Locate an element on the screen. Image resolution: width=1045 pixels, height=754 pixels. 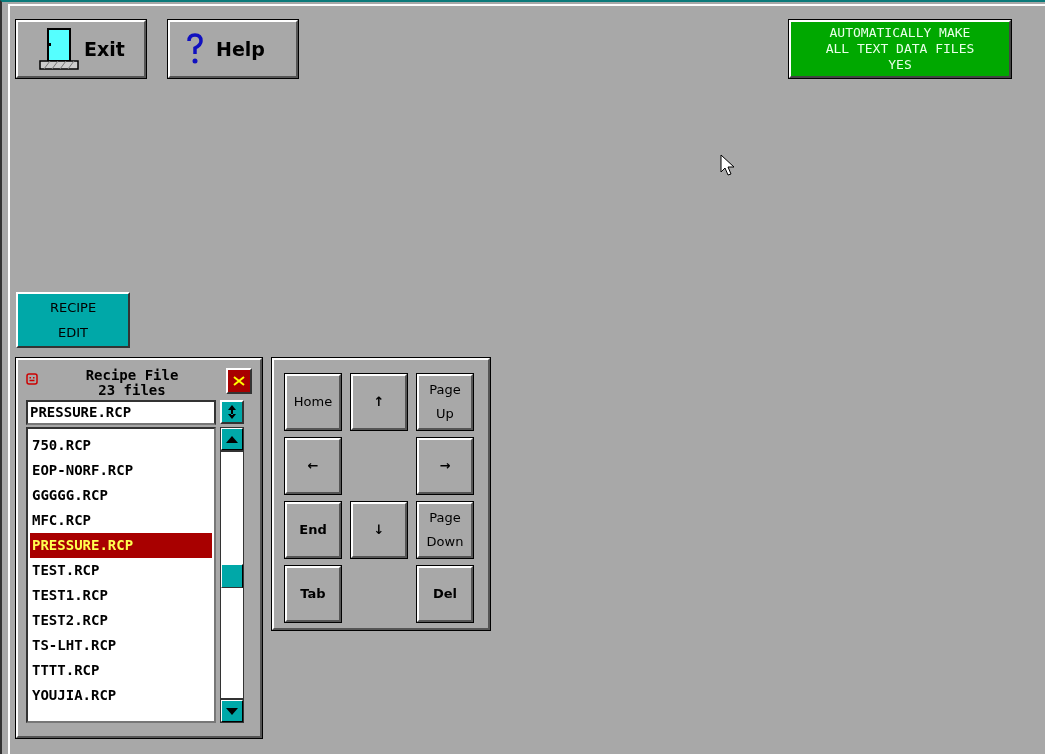
scroll-thumb is located at coordinates (232, 576).